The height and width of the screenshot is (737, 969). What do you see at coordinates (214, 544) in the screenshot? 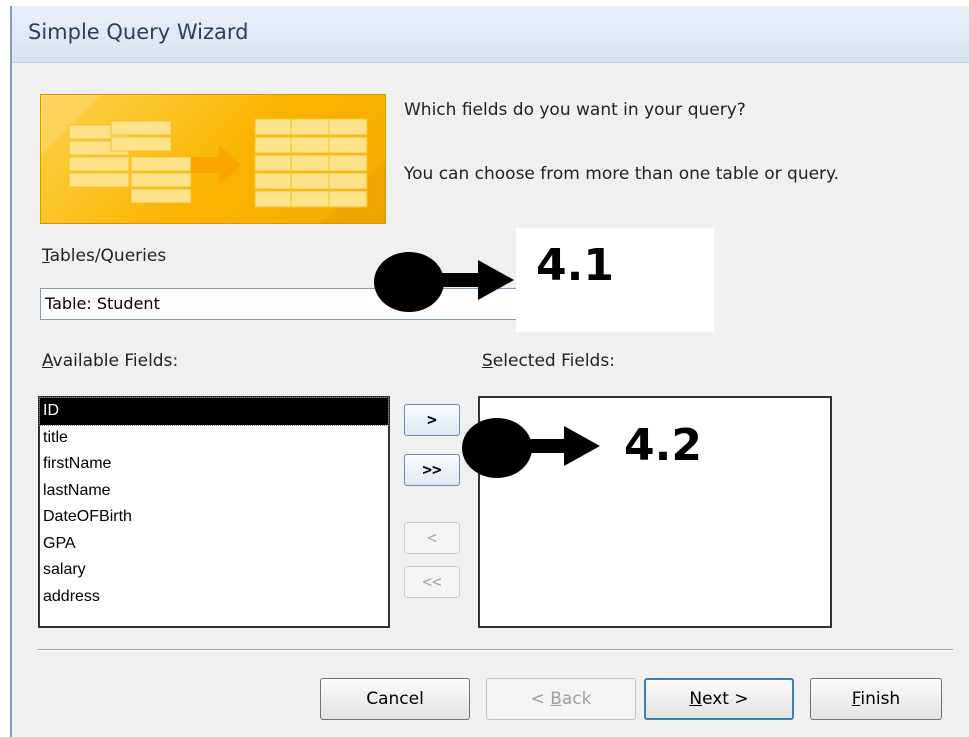
I see `list-item: GPA` at bounding box center [214, 544].